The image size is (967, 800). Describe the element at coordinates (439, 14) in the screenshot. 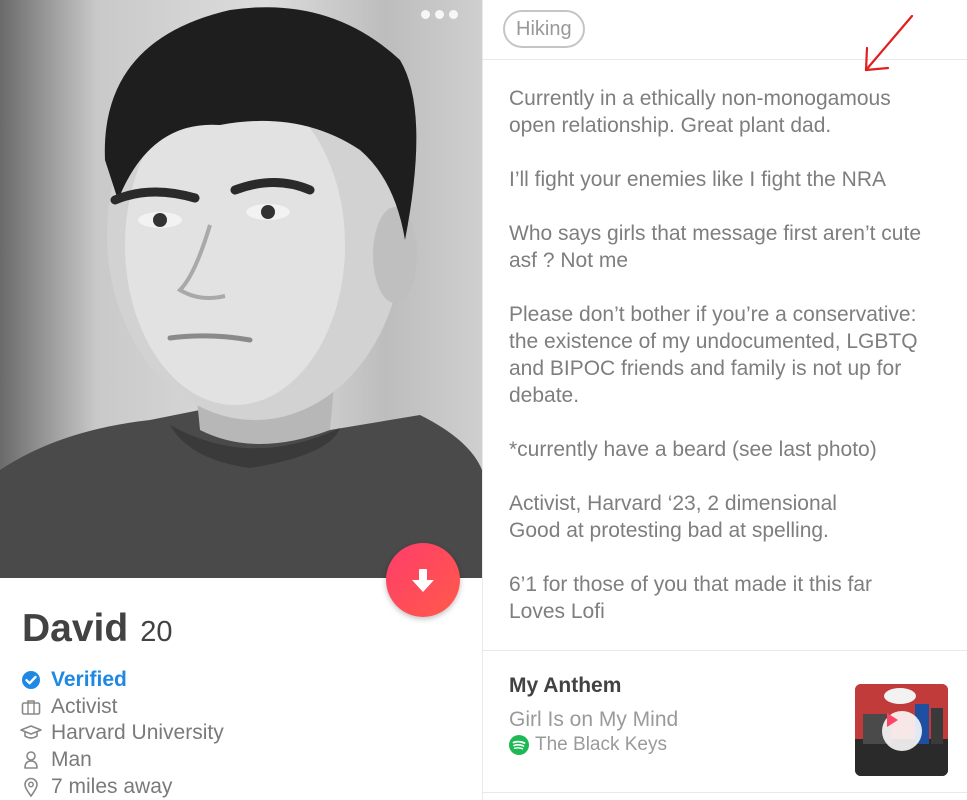

I see `more-options-icon` at that location.